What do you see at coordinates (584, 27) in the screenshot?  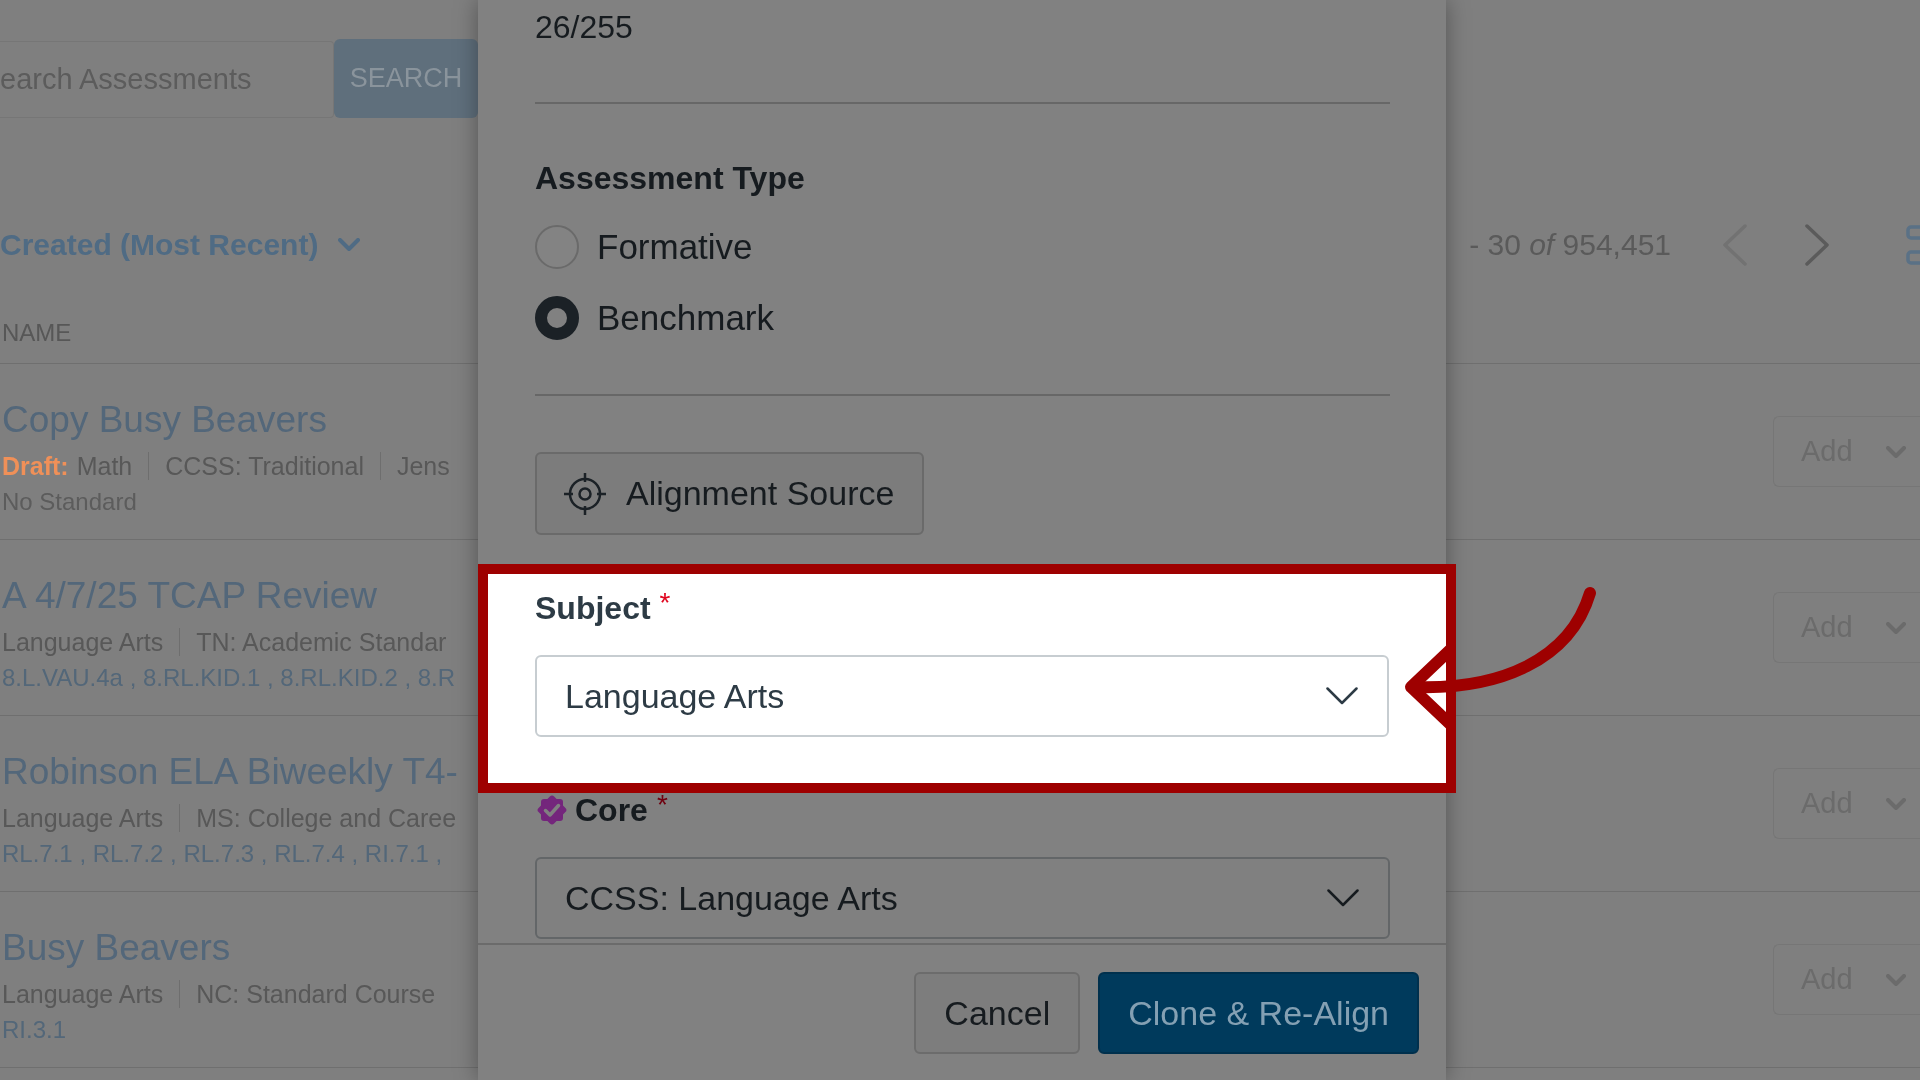 I see `character-counter: 26/255` at bounding box center [584, 27].